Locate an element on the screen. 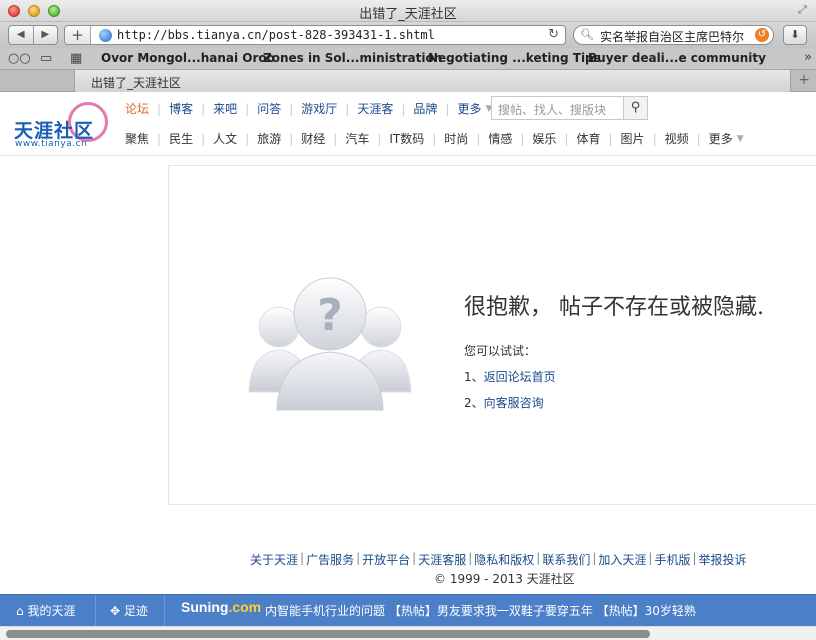 The height and width of the screenshot is (640, 816). forward-arrow-icon: ▶ is located at coordinates (46, 35).